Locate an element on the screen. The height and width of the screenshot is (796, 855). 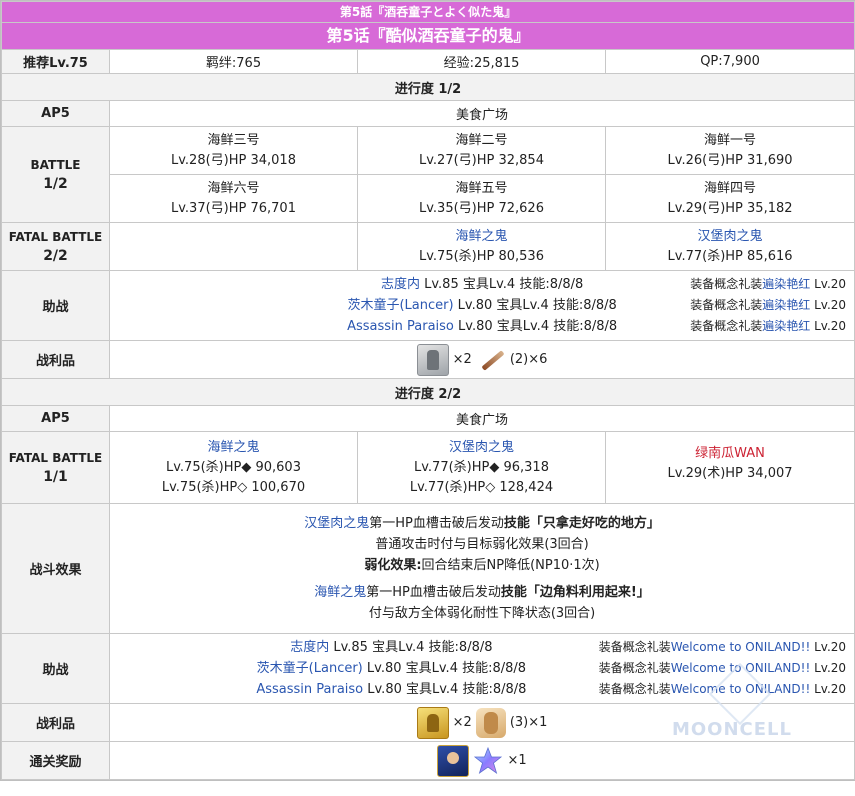
fatal-label-text: FATAL BATTLE is located at coordinates (55, 236).